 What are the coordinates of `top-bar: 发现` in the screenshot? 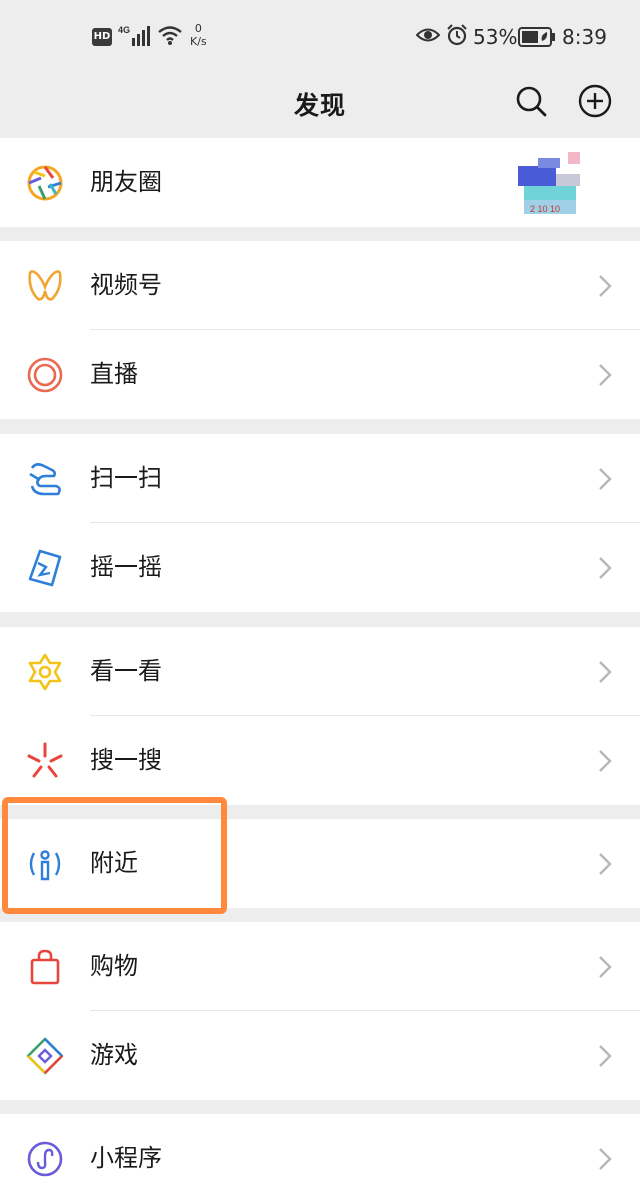 It's located at (320, 105).